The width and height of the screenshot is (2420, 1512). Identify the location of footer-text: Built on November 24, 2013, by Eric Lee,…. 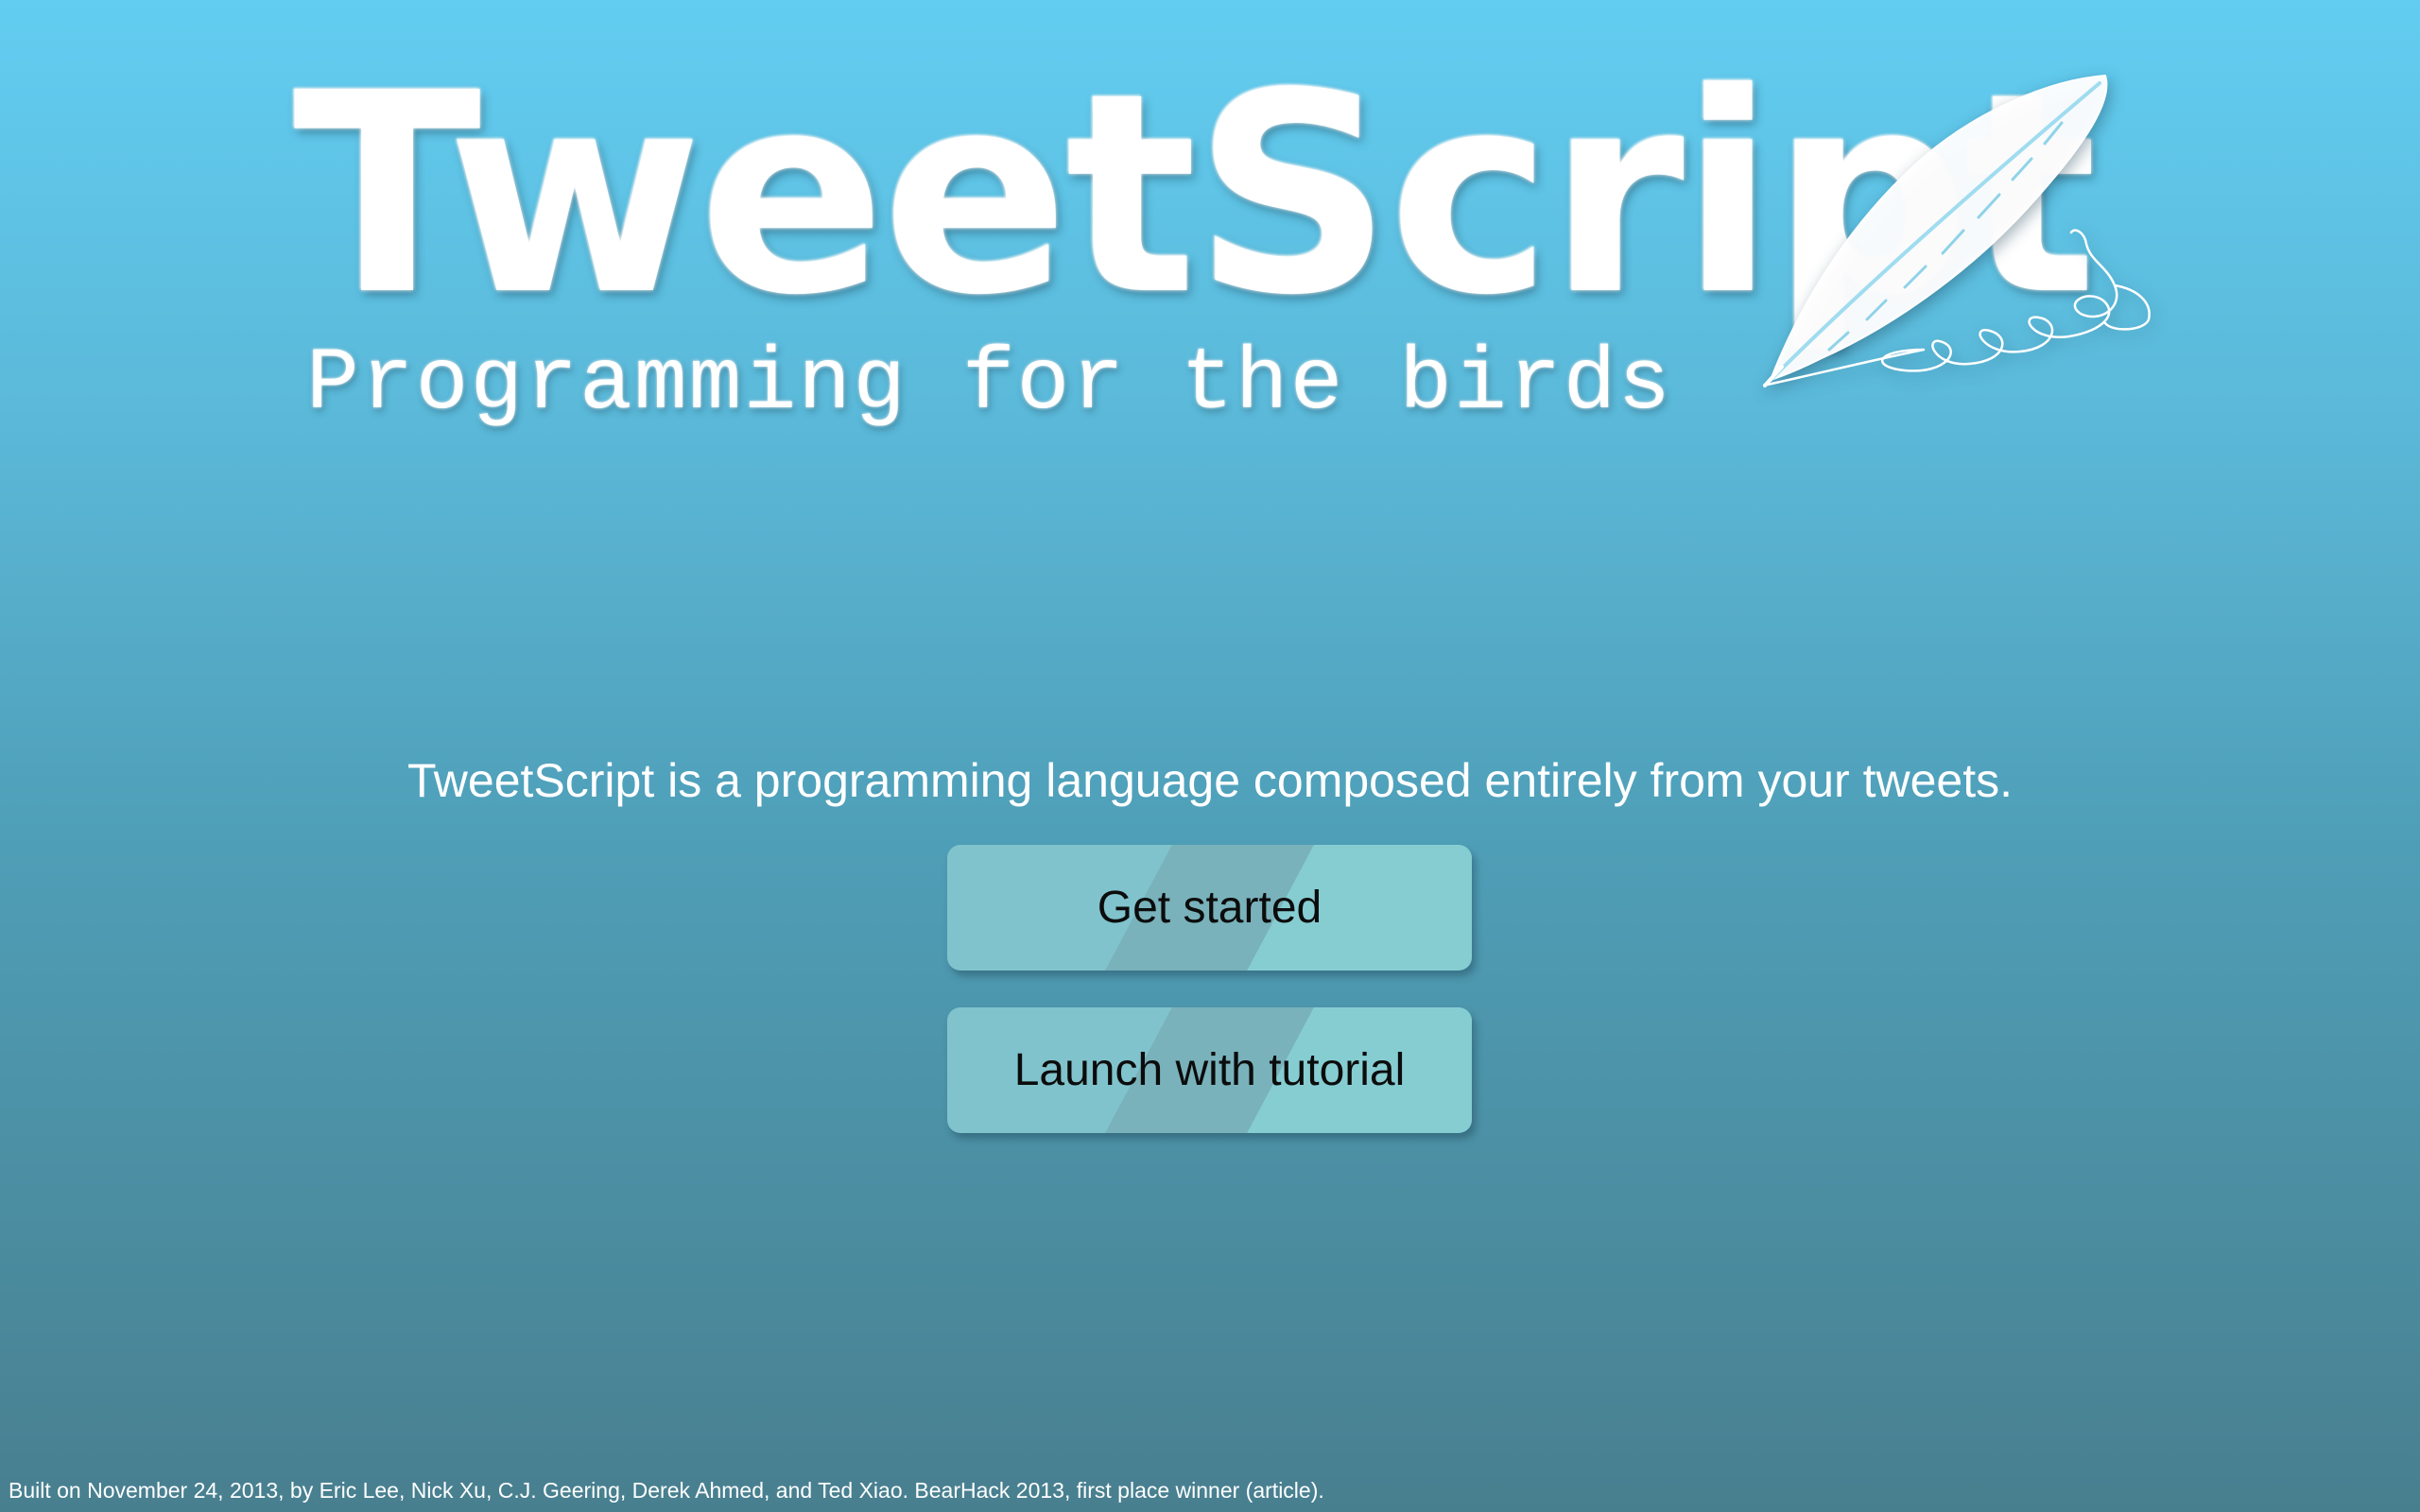
(631, 1490).